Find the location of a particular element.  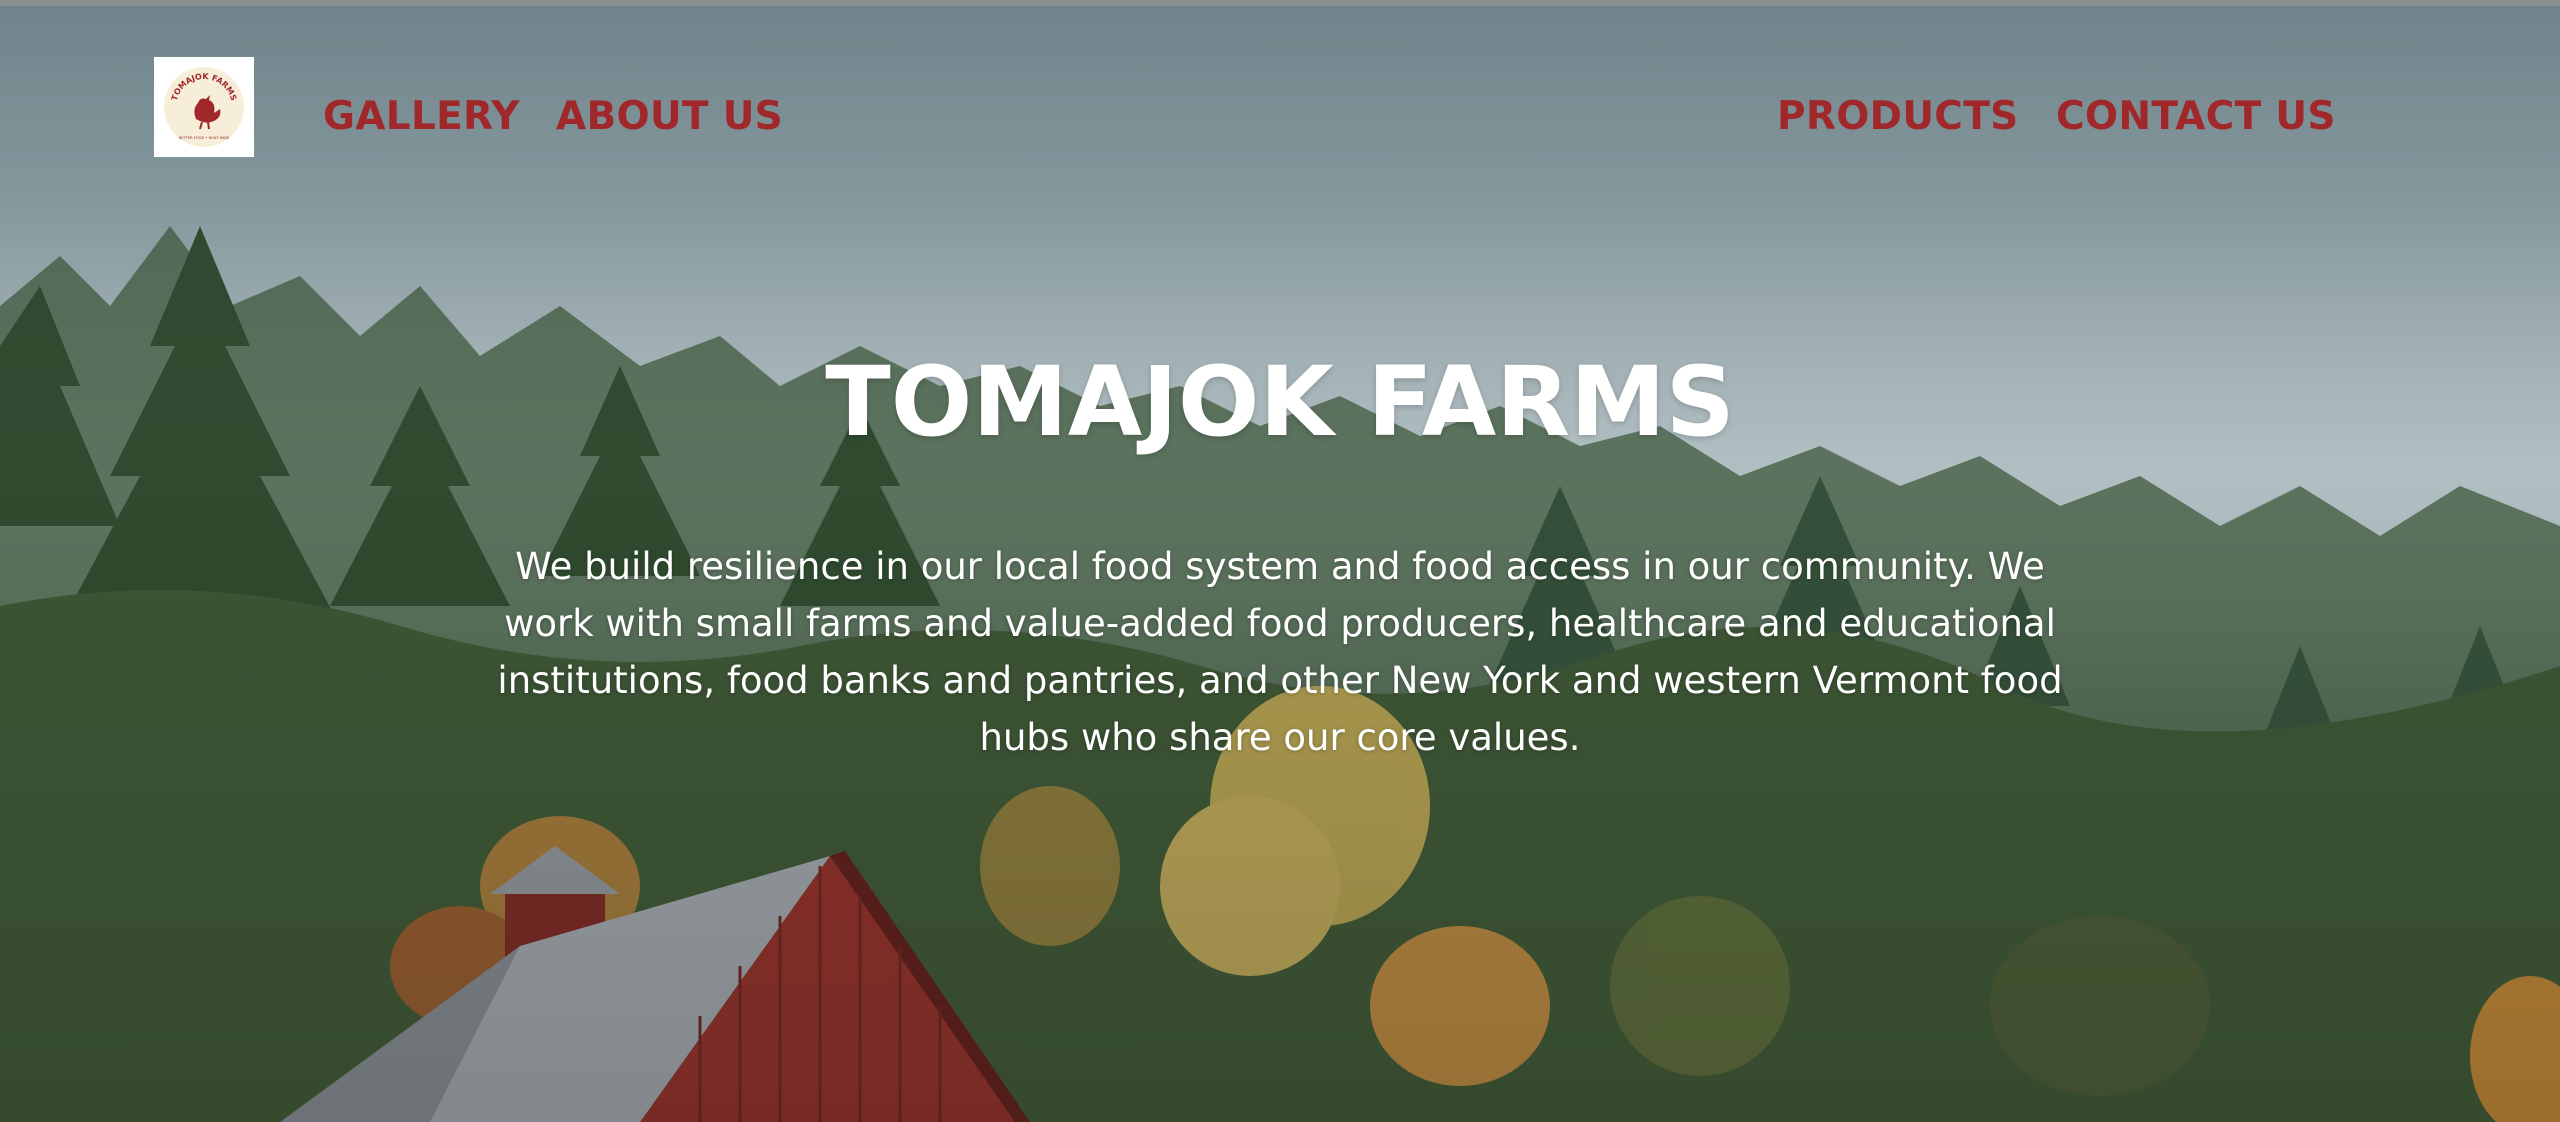

nav-contact-us-link: CONTACT US is located at coordinates (2196, 116).